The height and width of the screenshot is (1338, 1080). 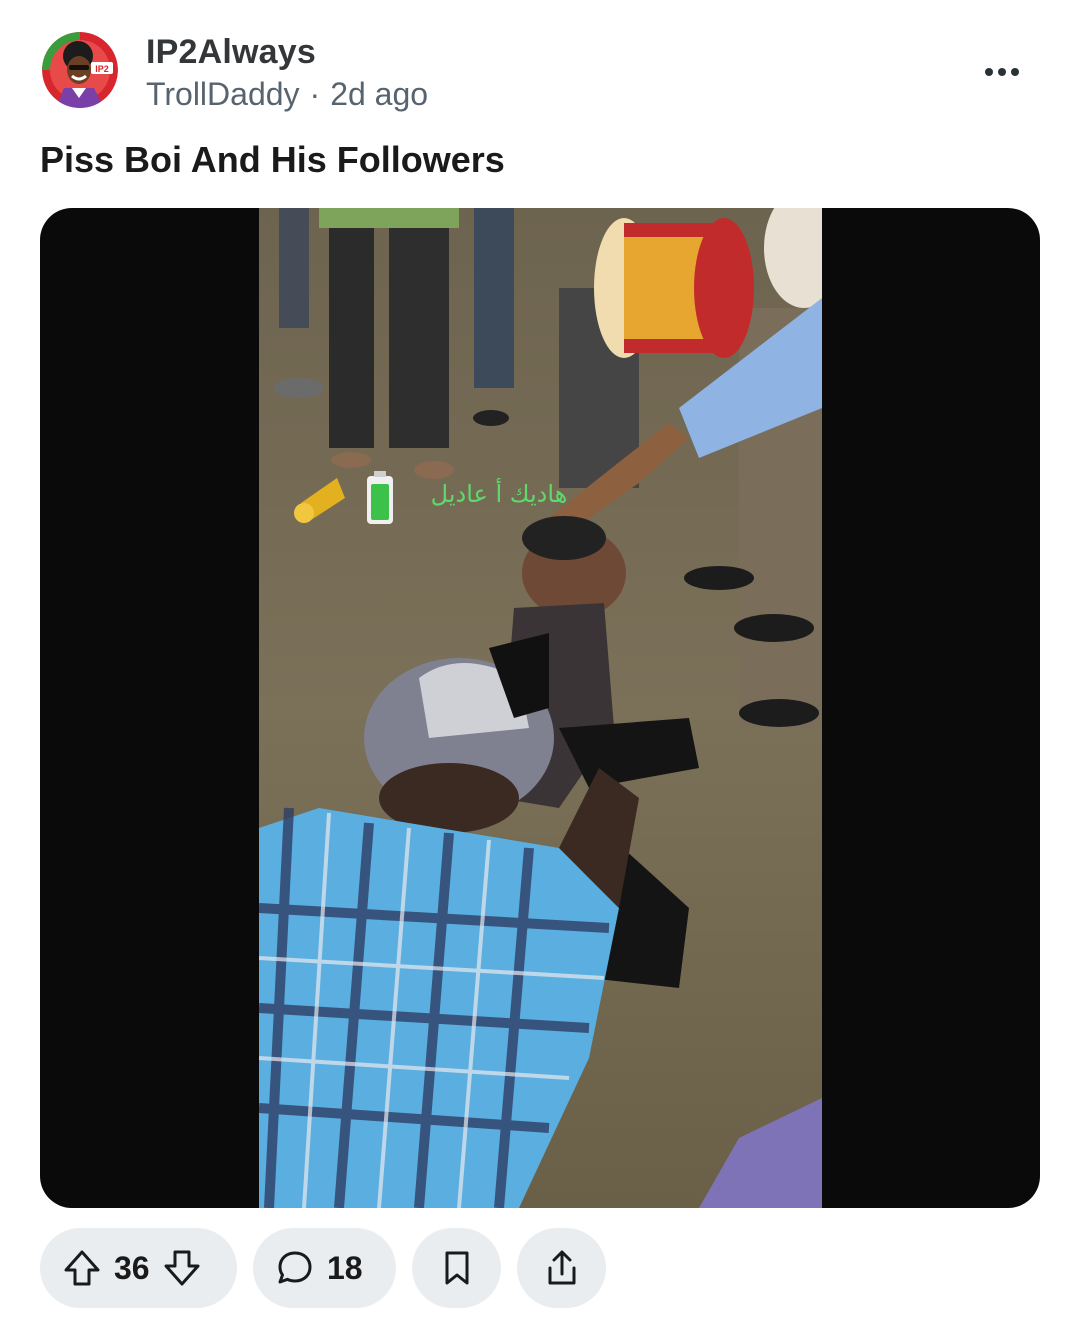 I want to click on post-time: 2d ago, so click(x=379, y=94).